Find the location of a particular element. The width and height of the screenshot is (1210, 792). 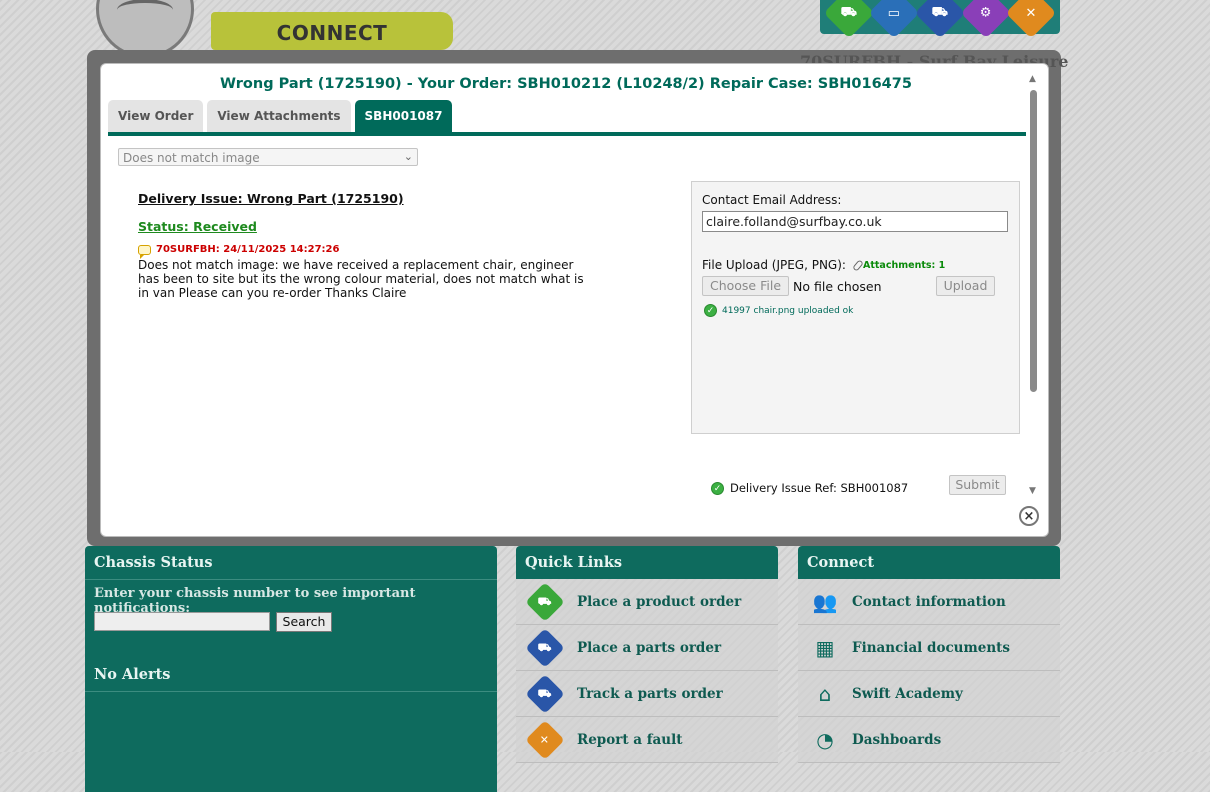

chassis-status-title: Chassis Status is located at coordinates (291, 562).